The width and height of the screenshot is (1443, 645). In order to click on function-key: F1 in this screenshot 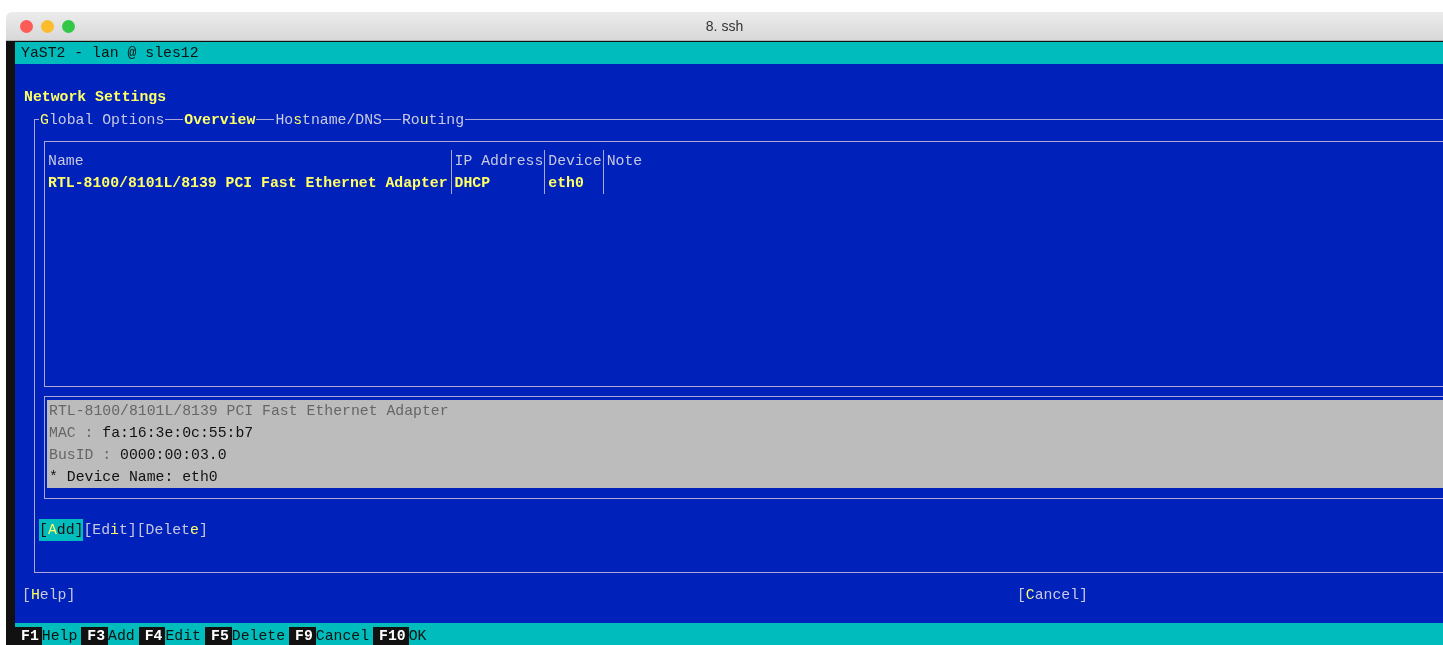, I will do `click(28, 636)`.